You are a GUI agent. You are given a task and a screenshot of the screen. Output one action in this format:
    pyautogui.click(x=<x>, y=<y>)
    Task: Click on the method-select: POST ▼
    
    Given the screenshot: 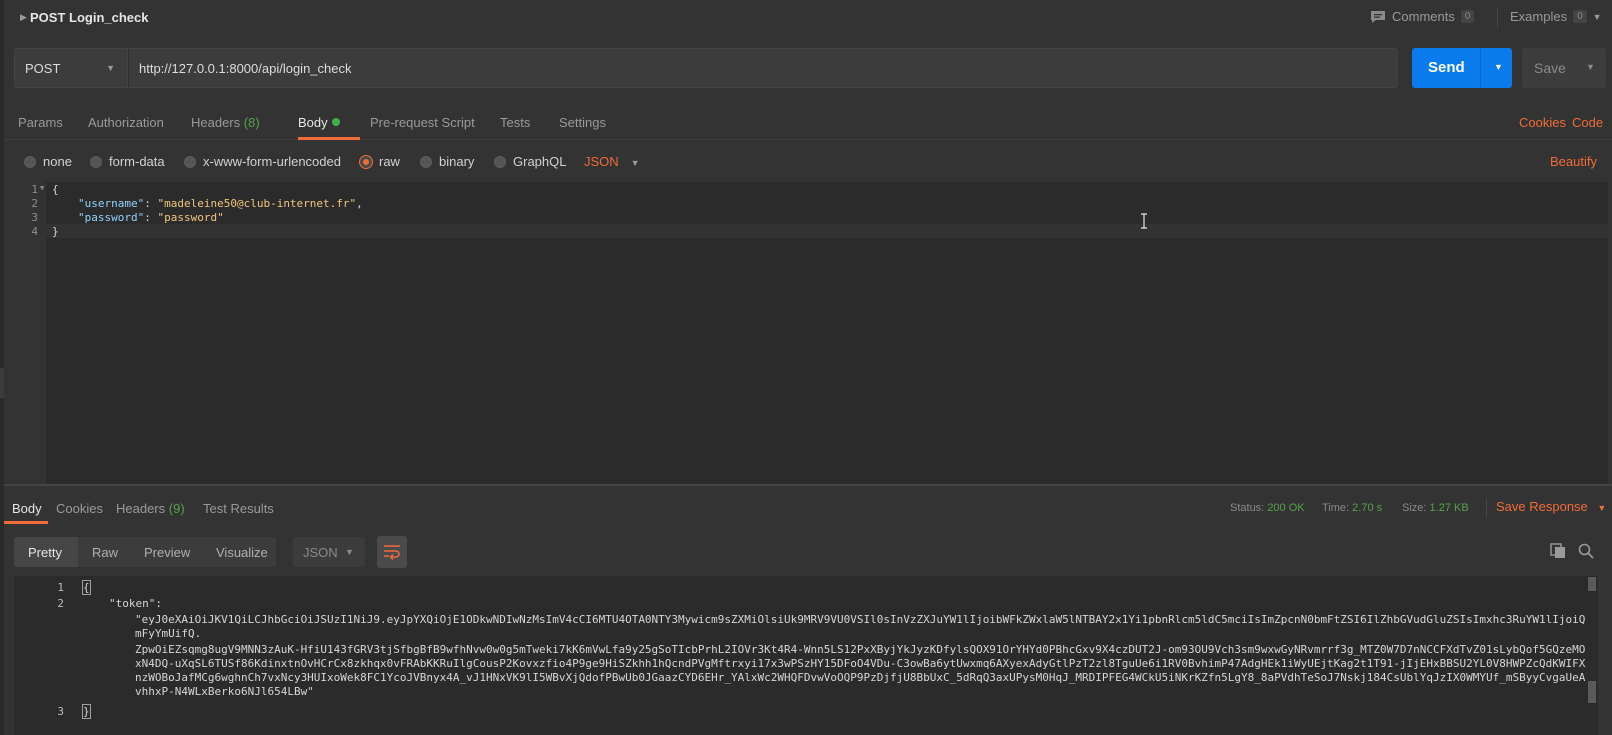 What is the action you would take?
    pyautogui.click(x=71, y=68)
    